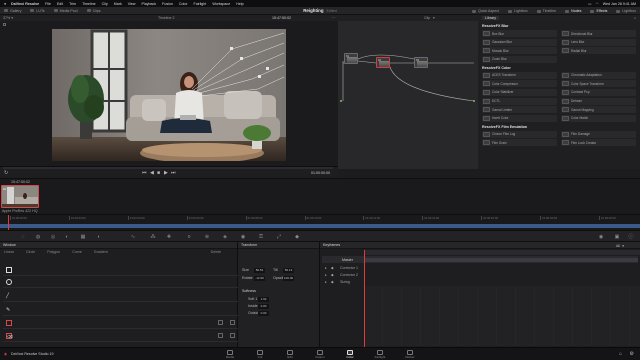 The width and height of the screenshot is (640, 360). Describe the element at coordinates (60, 4) in the screenshot. I see `menu-edit: Edit` at that location.